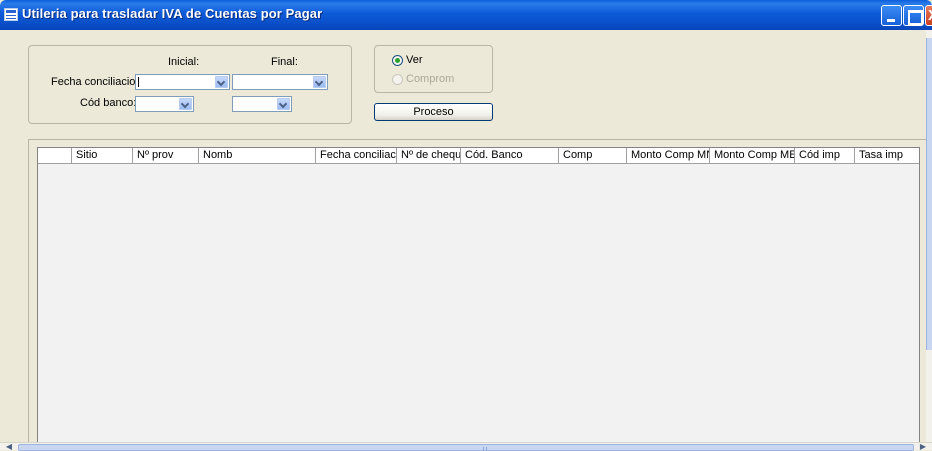  Describe the element at coordinates (485, 449) in the screenshot. I see `scroll-grip-icon` at that location.